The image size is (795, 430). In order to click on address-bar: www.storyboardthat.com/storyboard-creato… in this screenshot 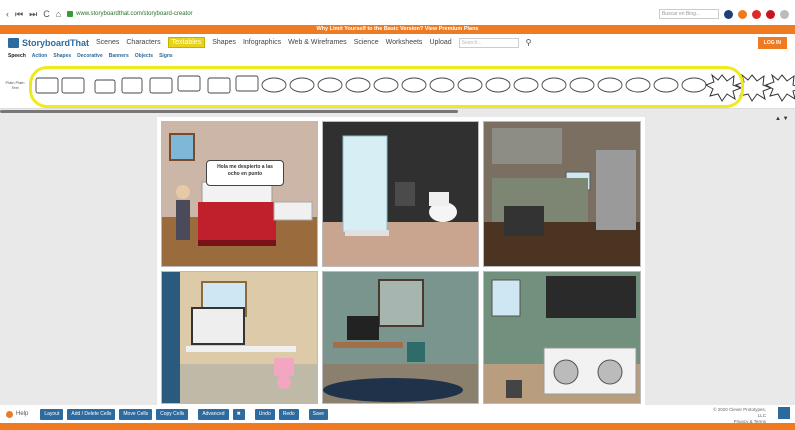, I will do `click(130, 14)`.